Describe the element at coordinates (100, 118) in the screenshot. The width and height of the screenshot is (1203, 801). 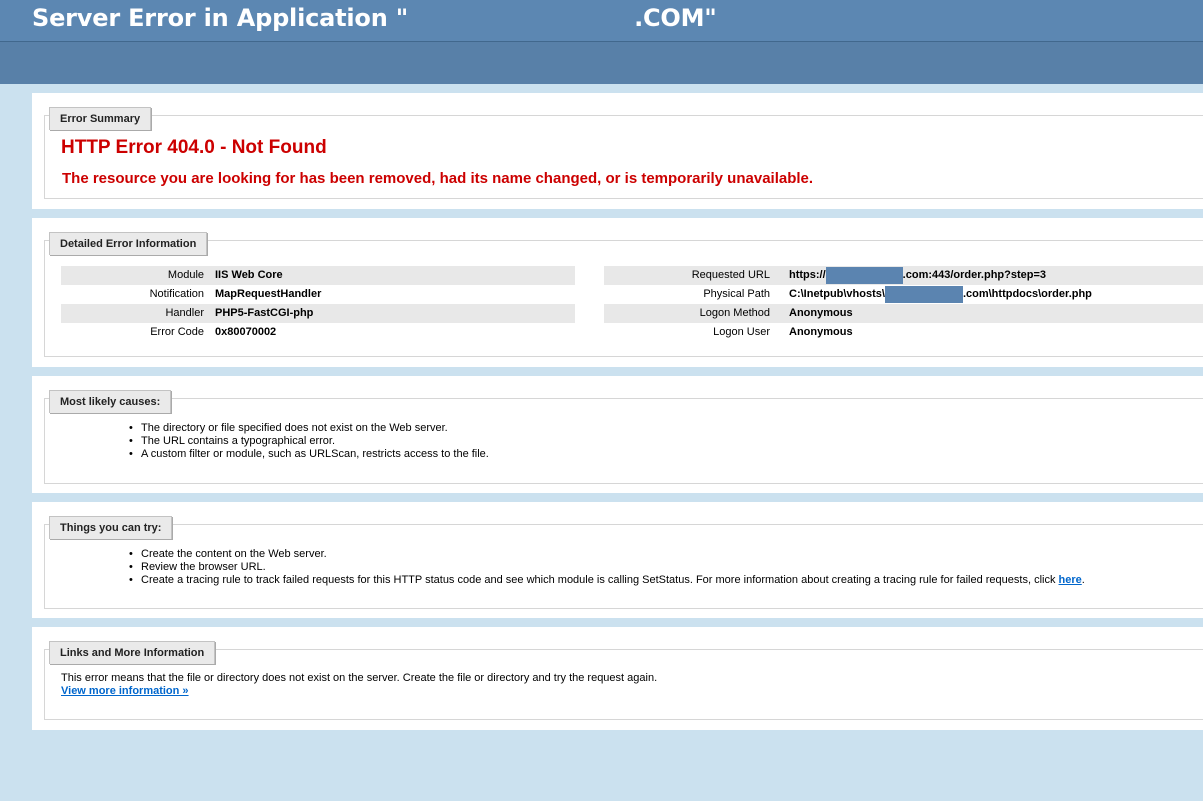
I see `error-summary-tab: Error Summary` at that location.